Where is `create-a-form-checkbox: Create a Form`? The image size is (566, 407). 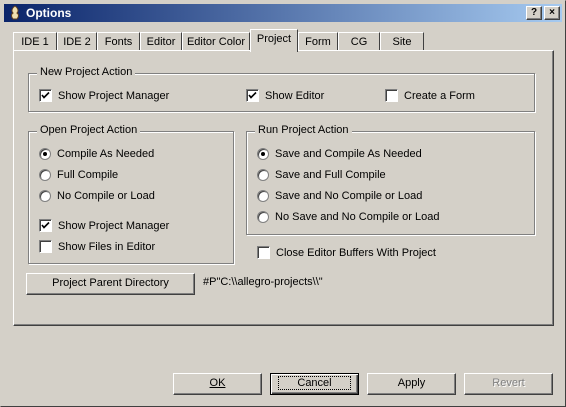
create-a-form-checkbox: Create a Form is located at coordinates (430, 95).